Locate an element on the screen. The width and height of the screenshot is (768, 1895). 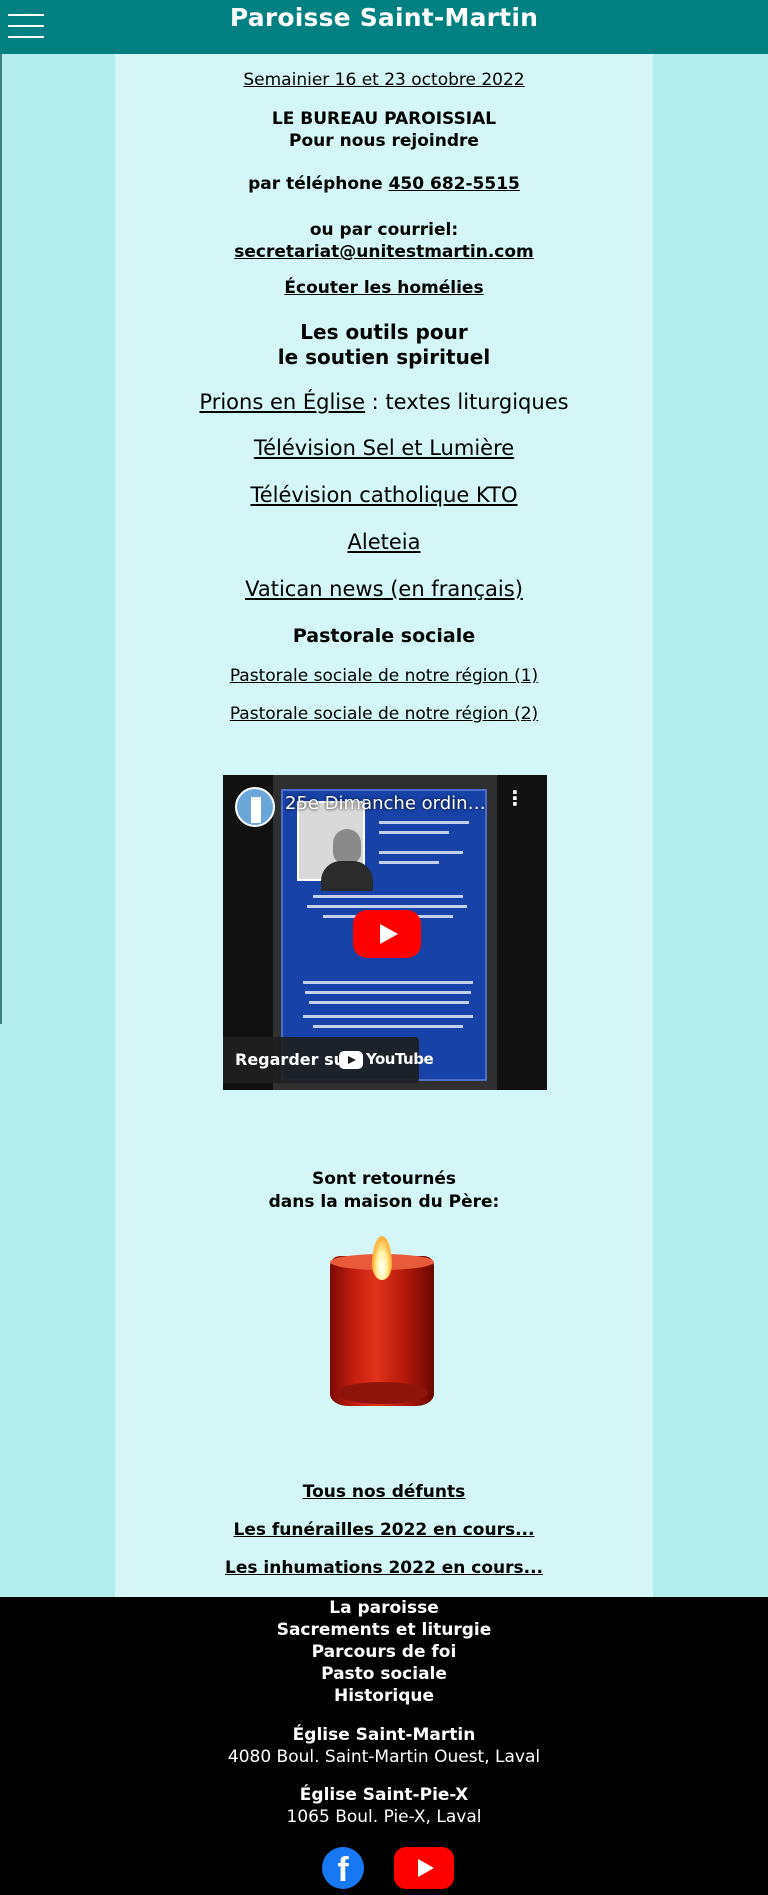
play-button-icon is located at coordinates (387, 934).